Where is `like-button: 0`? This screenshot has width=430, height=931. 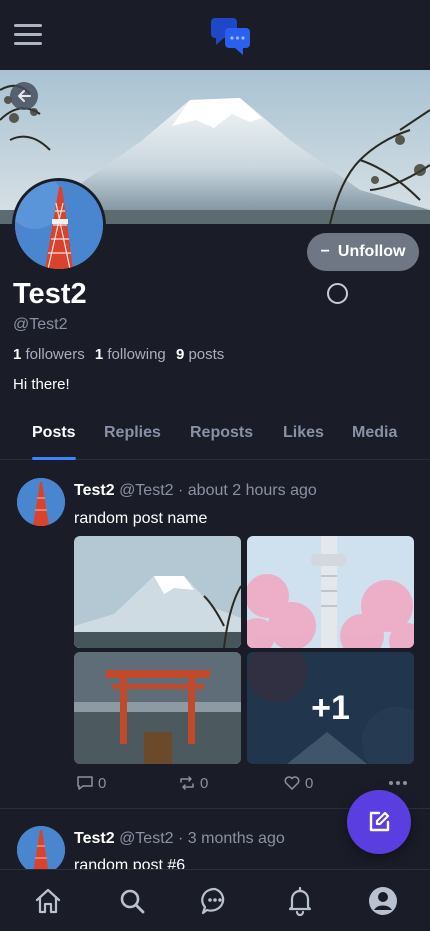 like-button: 0 is located at coordinates (298, 783).